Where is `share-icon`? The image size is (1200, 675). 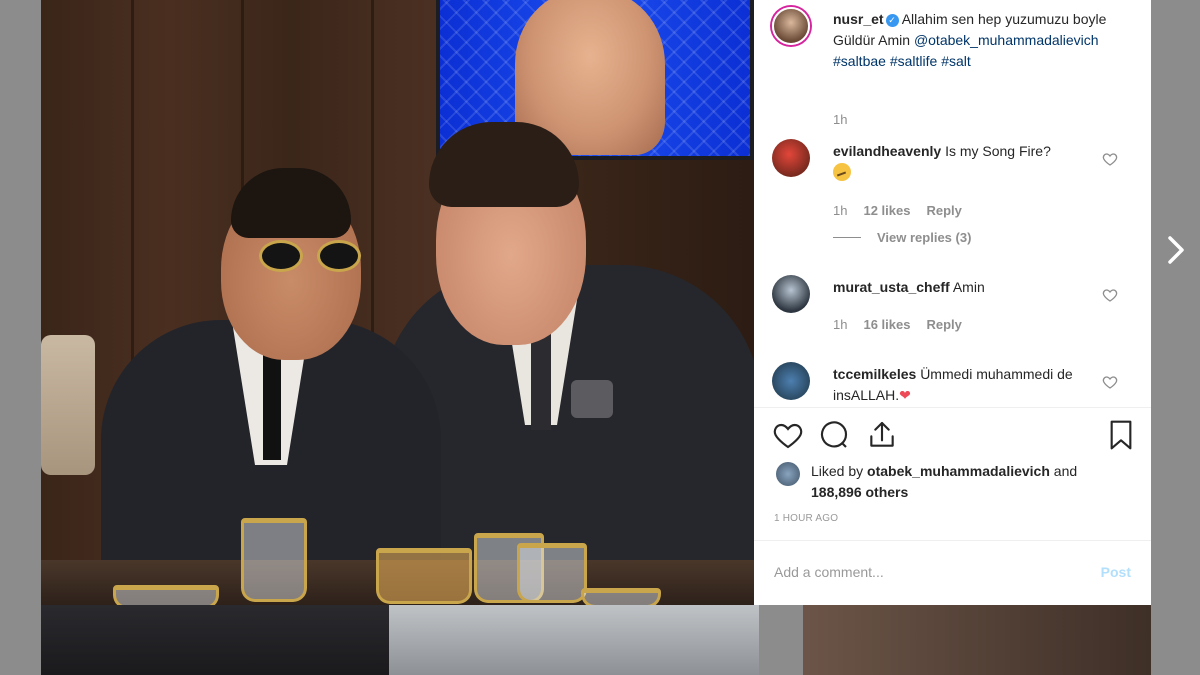 share-icon is located at coordinates (882, 435).